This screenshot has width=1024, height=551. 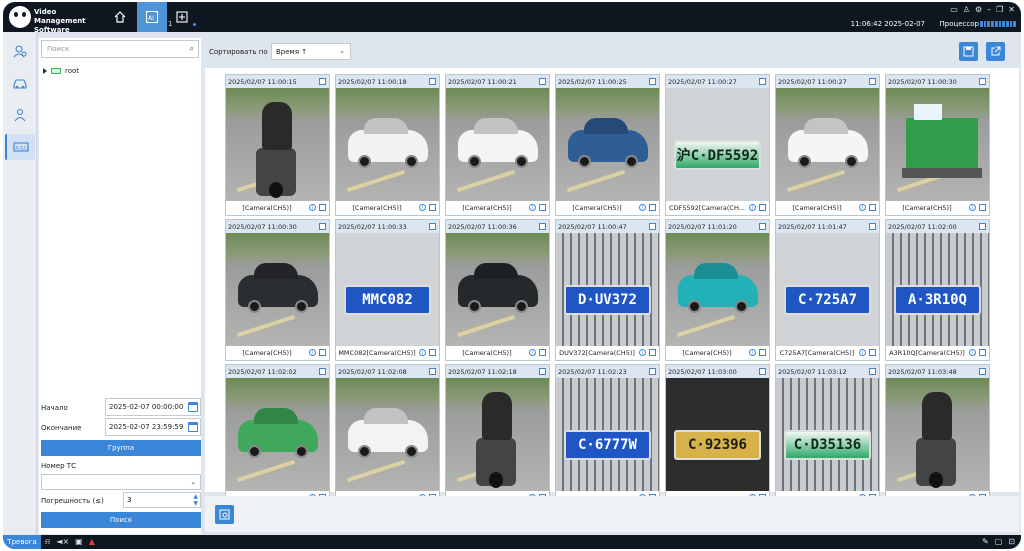 I want to click on start-date-field: 2025-02-07 00:00:00, so click(x=153, y=407).